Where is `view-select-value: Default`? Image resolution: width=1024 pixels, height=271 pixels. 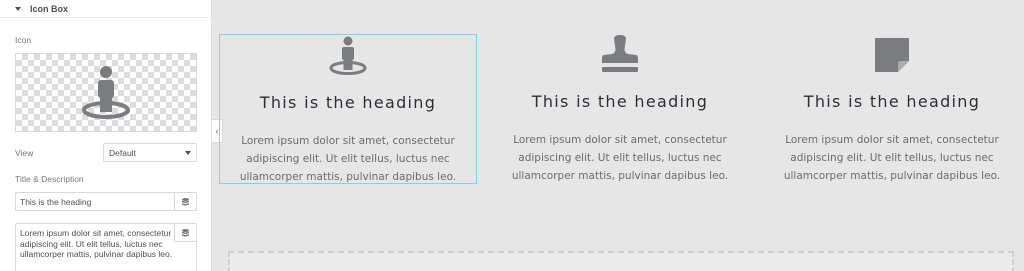 view-select-value: Default is located at coordinates (122, 152).